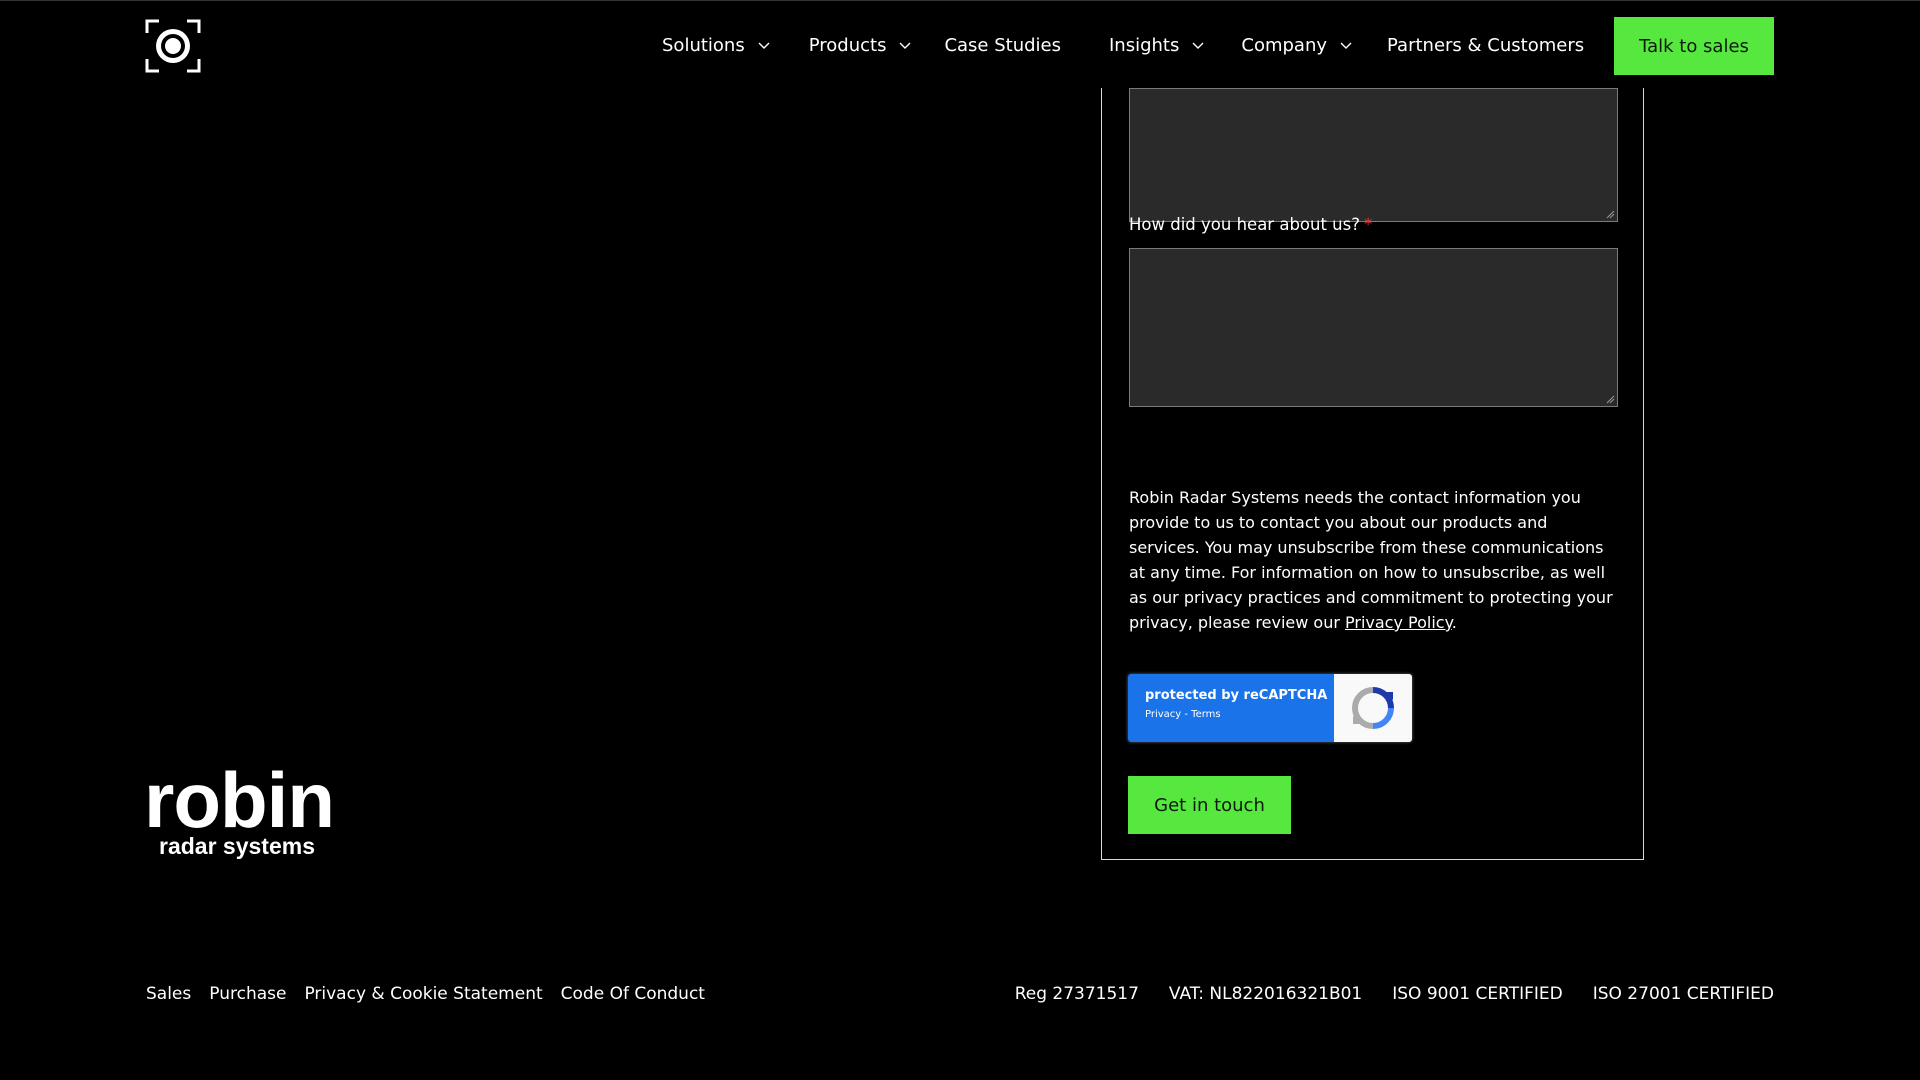 The image size is (1920, 1080). Describe the element at coordinates (1477, 994) in the screenshot. I see `footer-iso-9001: ISO 9001 CERTIFIED` at that location.